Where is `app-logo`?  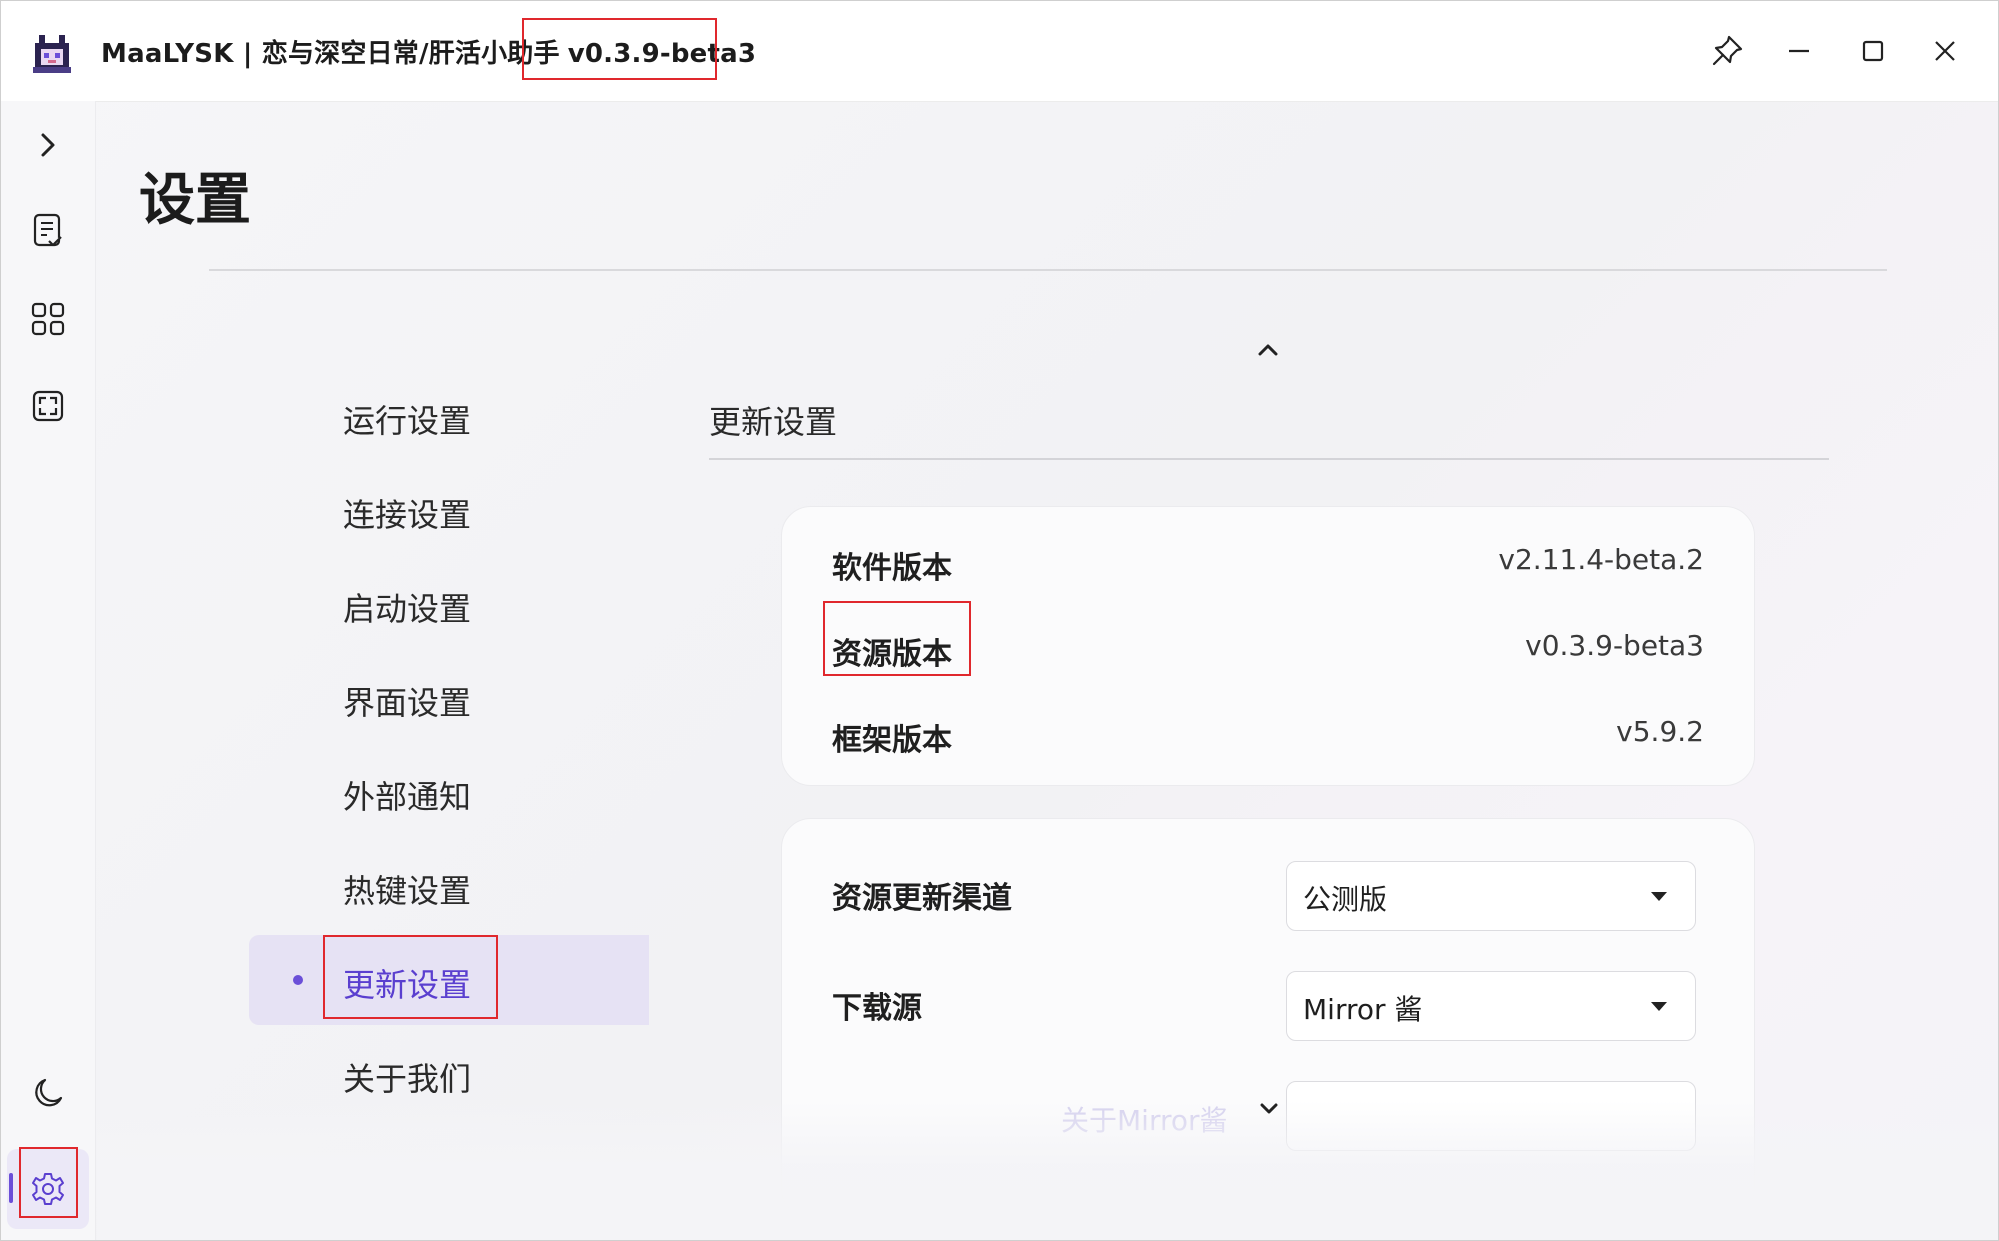
app-logo is located at coordinates (52, 54).